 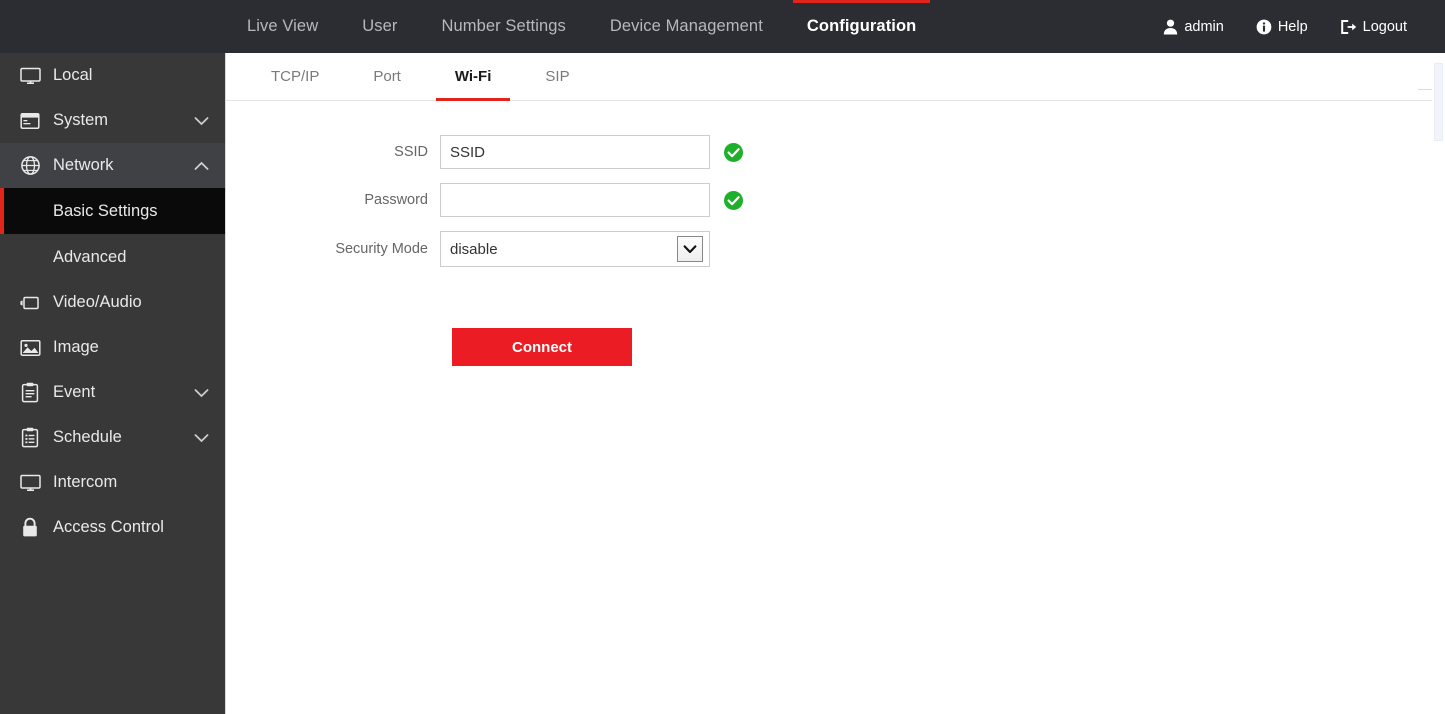 What do you see at coordinates (835, 200) in the screenshot?
I see `password-row: Password` at bounding box center [835, 200].